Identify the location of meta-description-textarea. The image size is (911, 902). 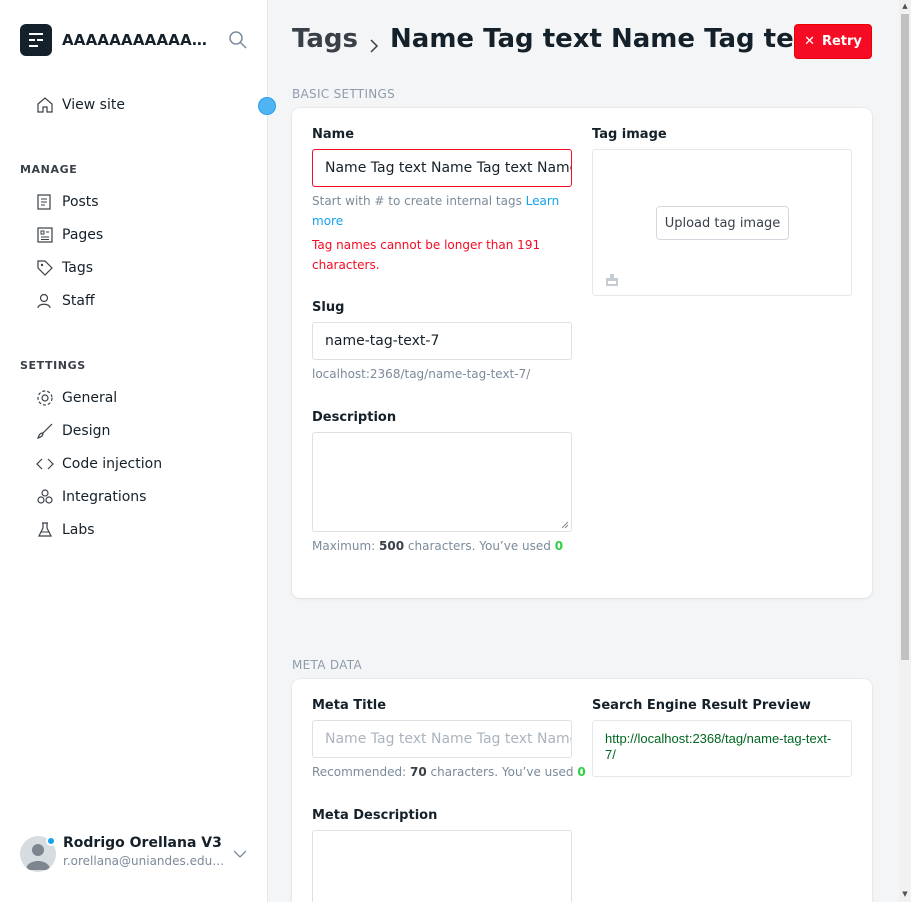
(442, 866).